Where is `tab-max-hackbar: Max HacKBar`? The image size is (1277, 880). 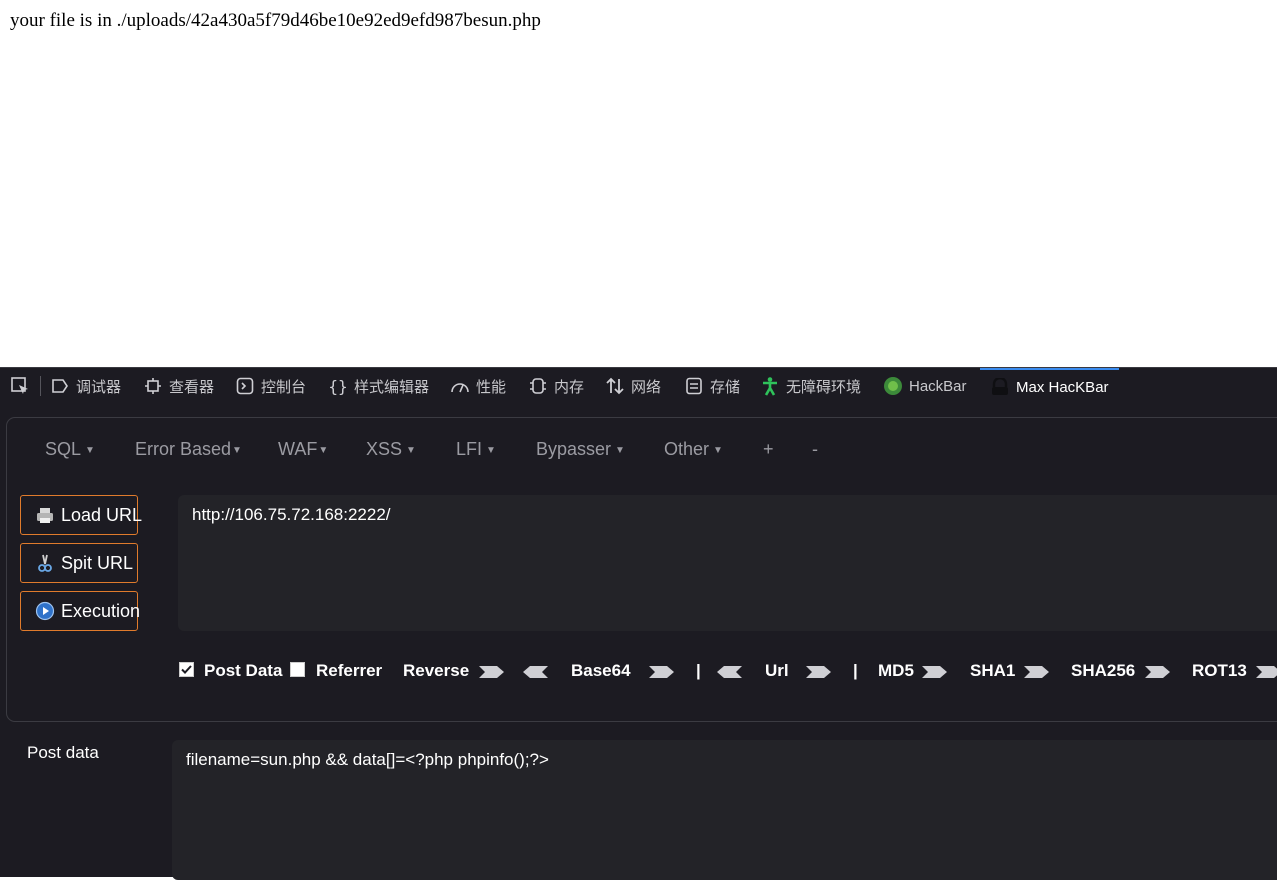 tab-max-hackbar: Max HacKBar is located at coordinates (1049, 386).